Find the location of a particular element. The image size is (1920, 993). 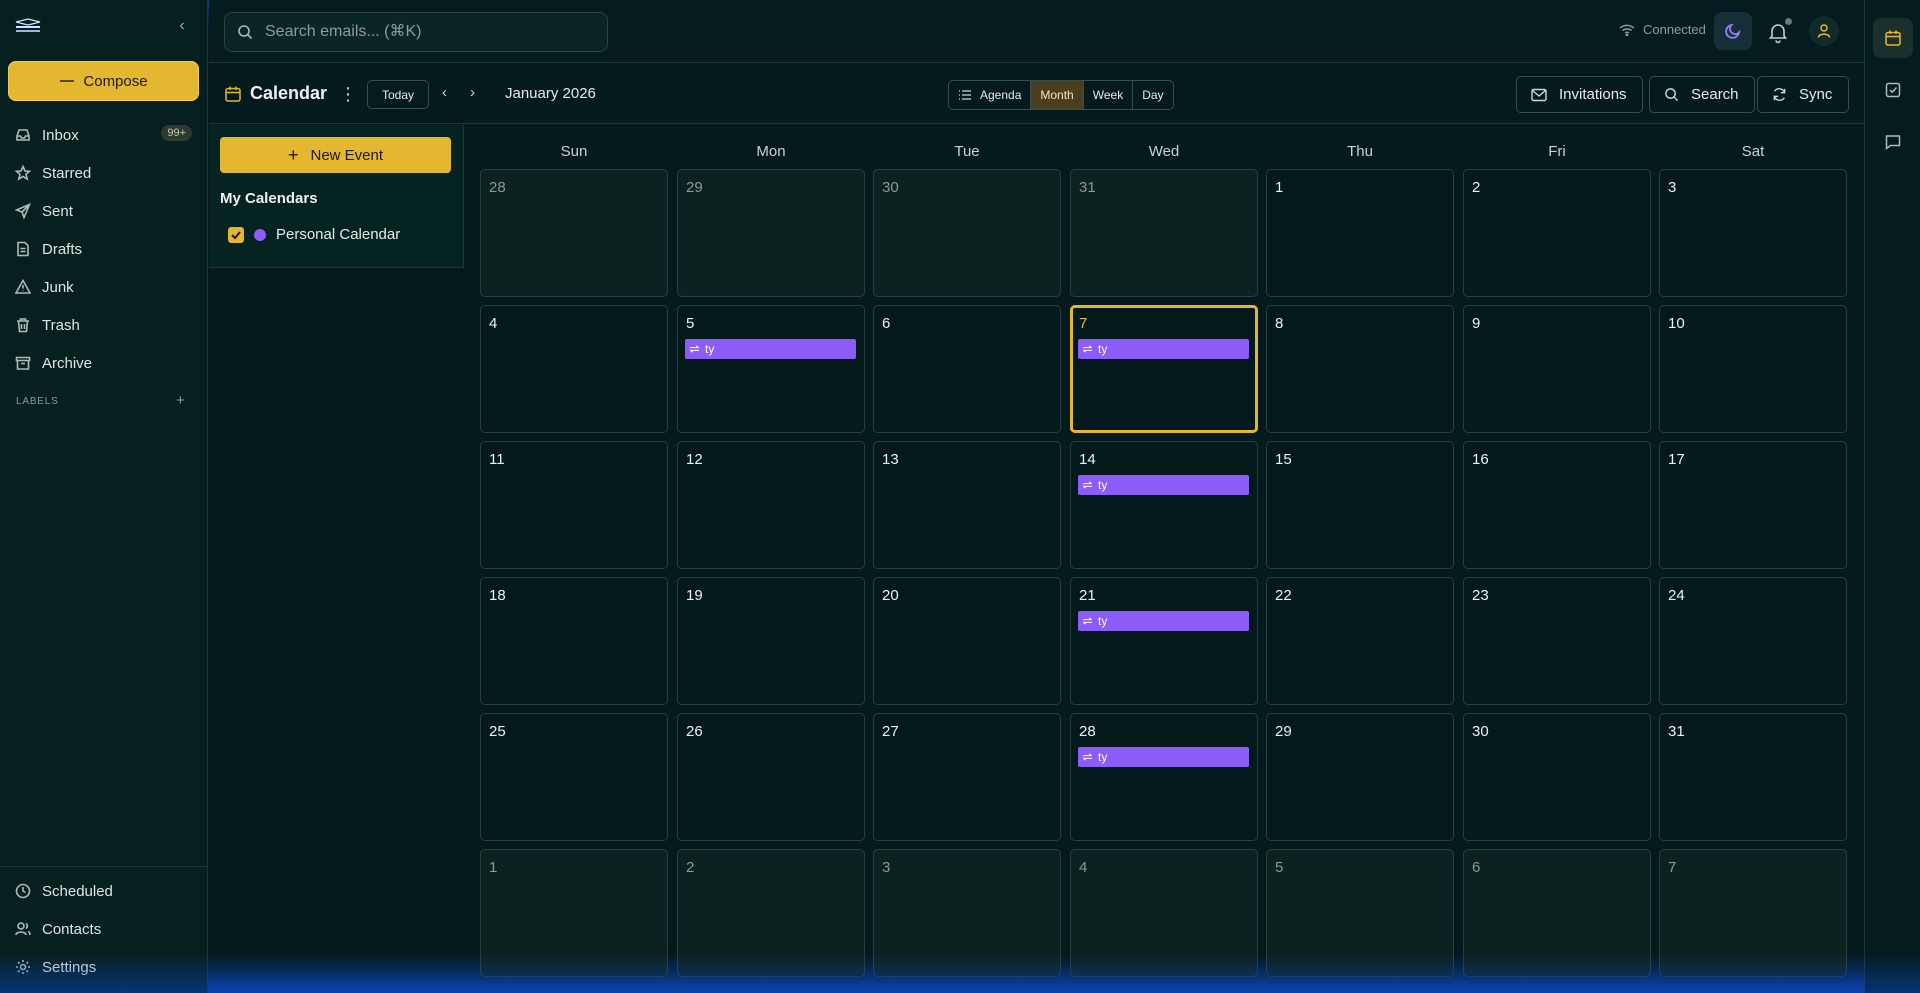

compose-button: Compose is located at coordinates (103, 81).